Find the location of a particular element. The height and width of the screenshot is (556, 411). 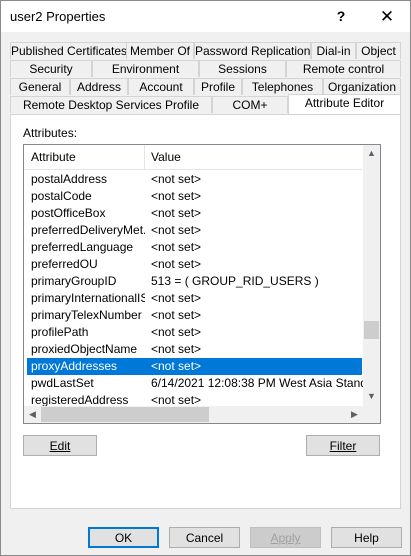

attribute-value: 6/14/2021 12:08:38 PM West Asia Standard is located at coordinates (266, 383).